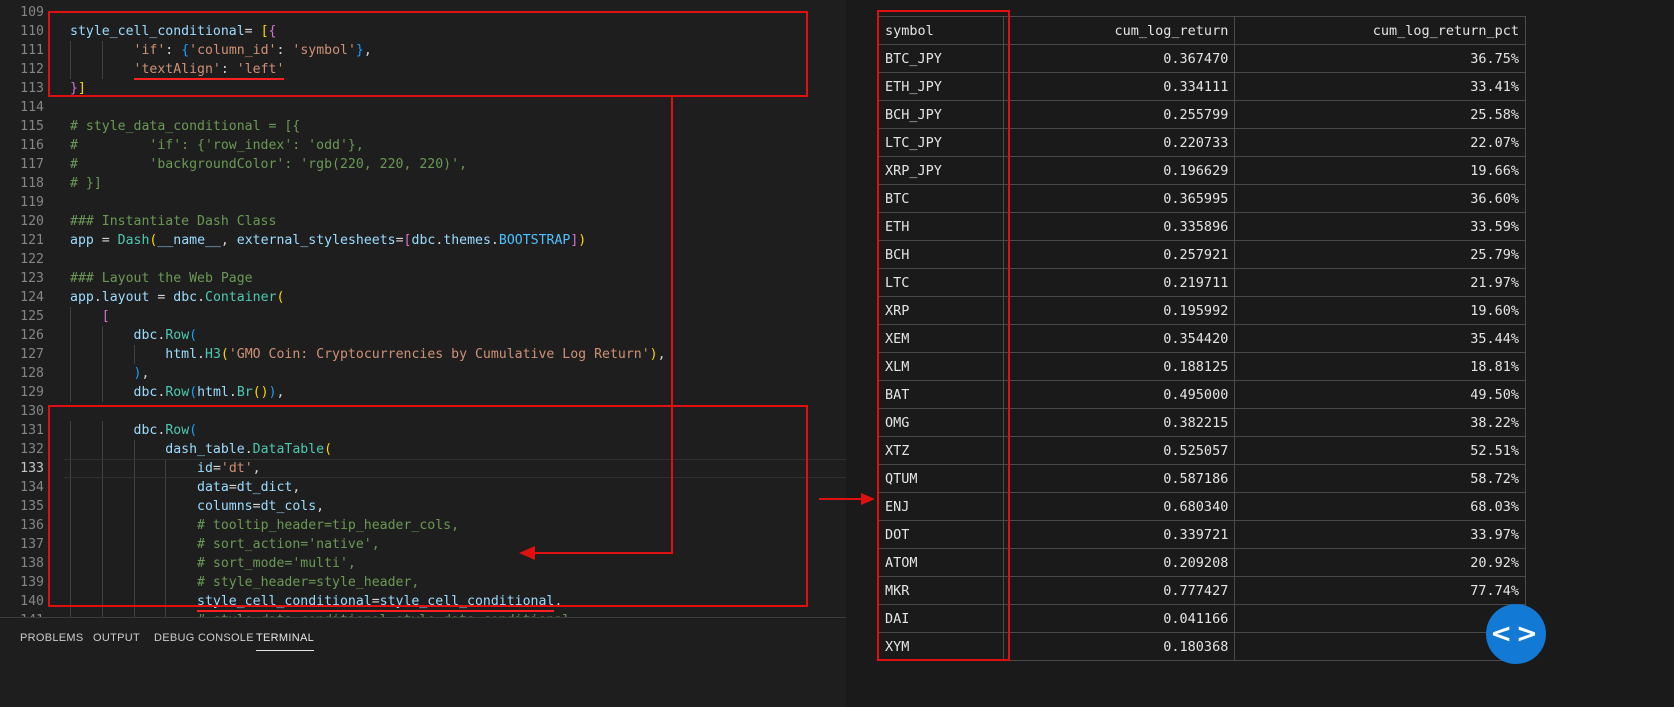 The image size is (1674, 707). I want to click on cell-symbol: XRP_JPY, so click(941, 170).